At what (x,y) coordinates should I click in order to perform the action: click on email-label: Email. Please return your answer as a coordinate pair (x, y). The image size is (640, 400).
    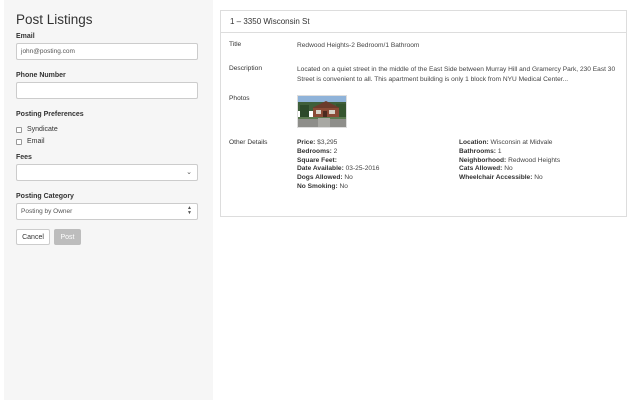
    Looking at the image, I should click on (25, 36).